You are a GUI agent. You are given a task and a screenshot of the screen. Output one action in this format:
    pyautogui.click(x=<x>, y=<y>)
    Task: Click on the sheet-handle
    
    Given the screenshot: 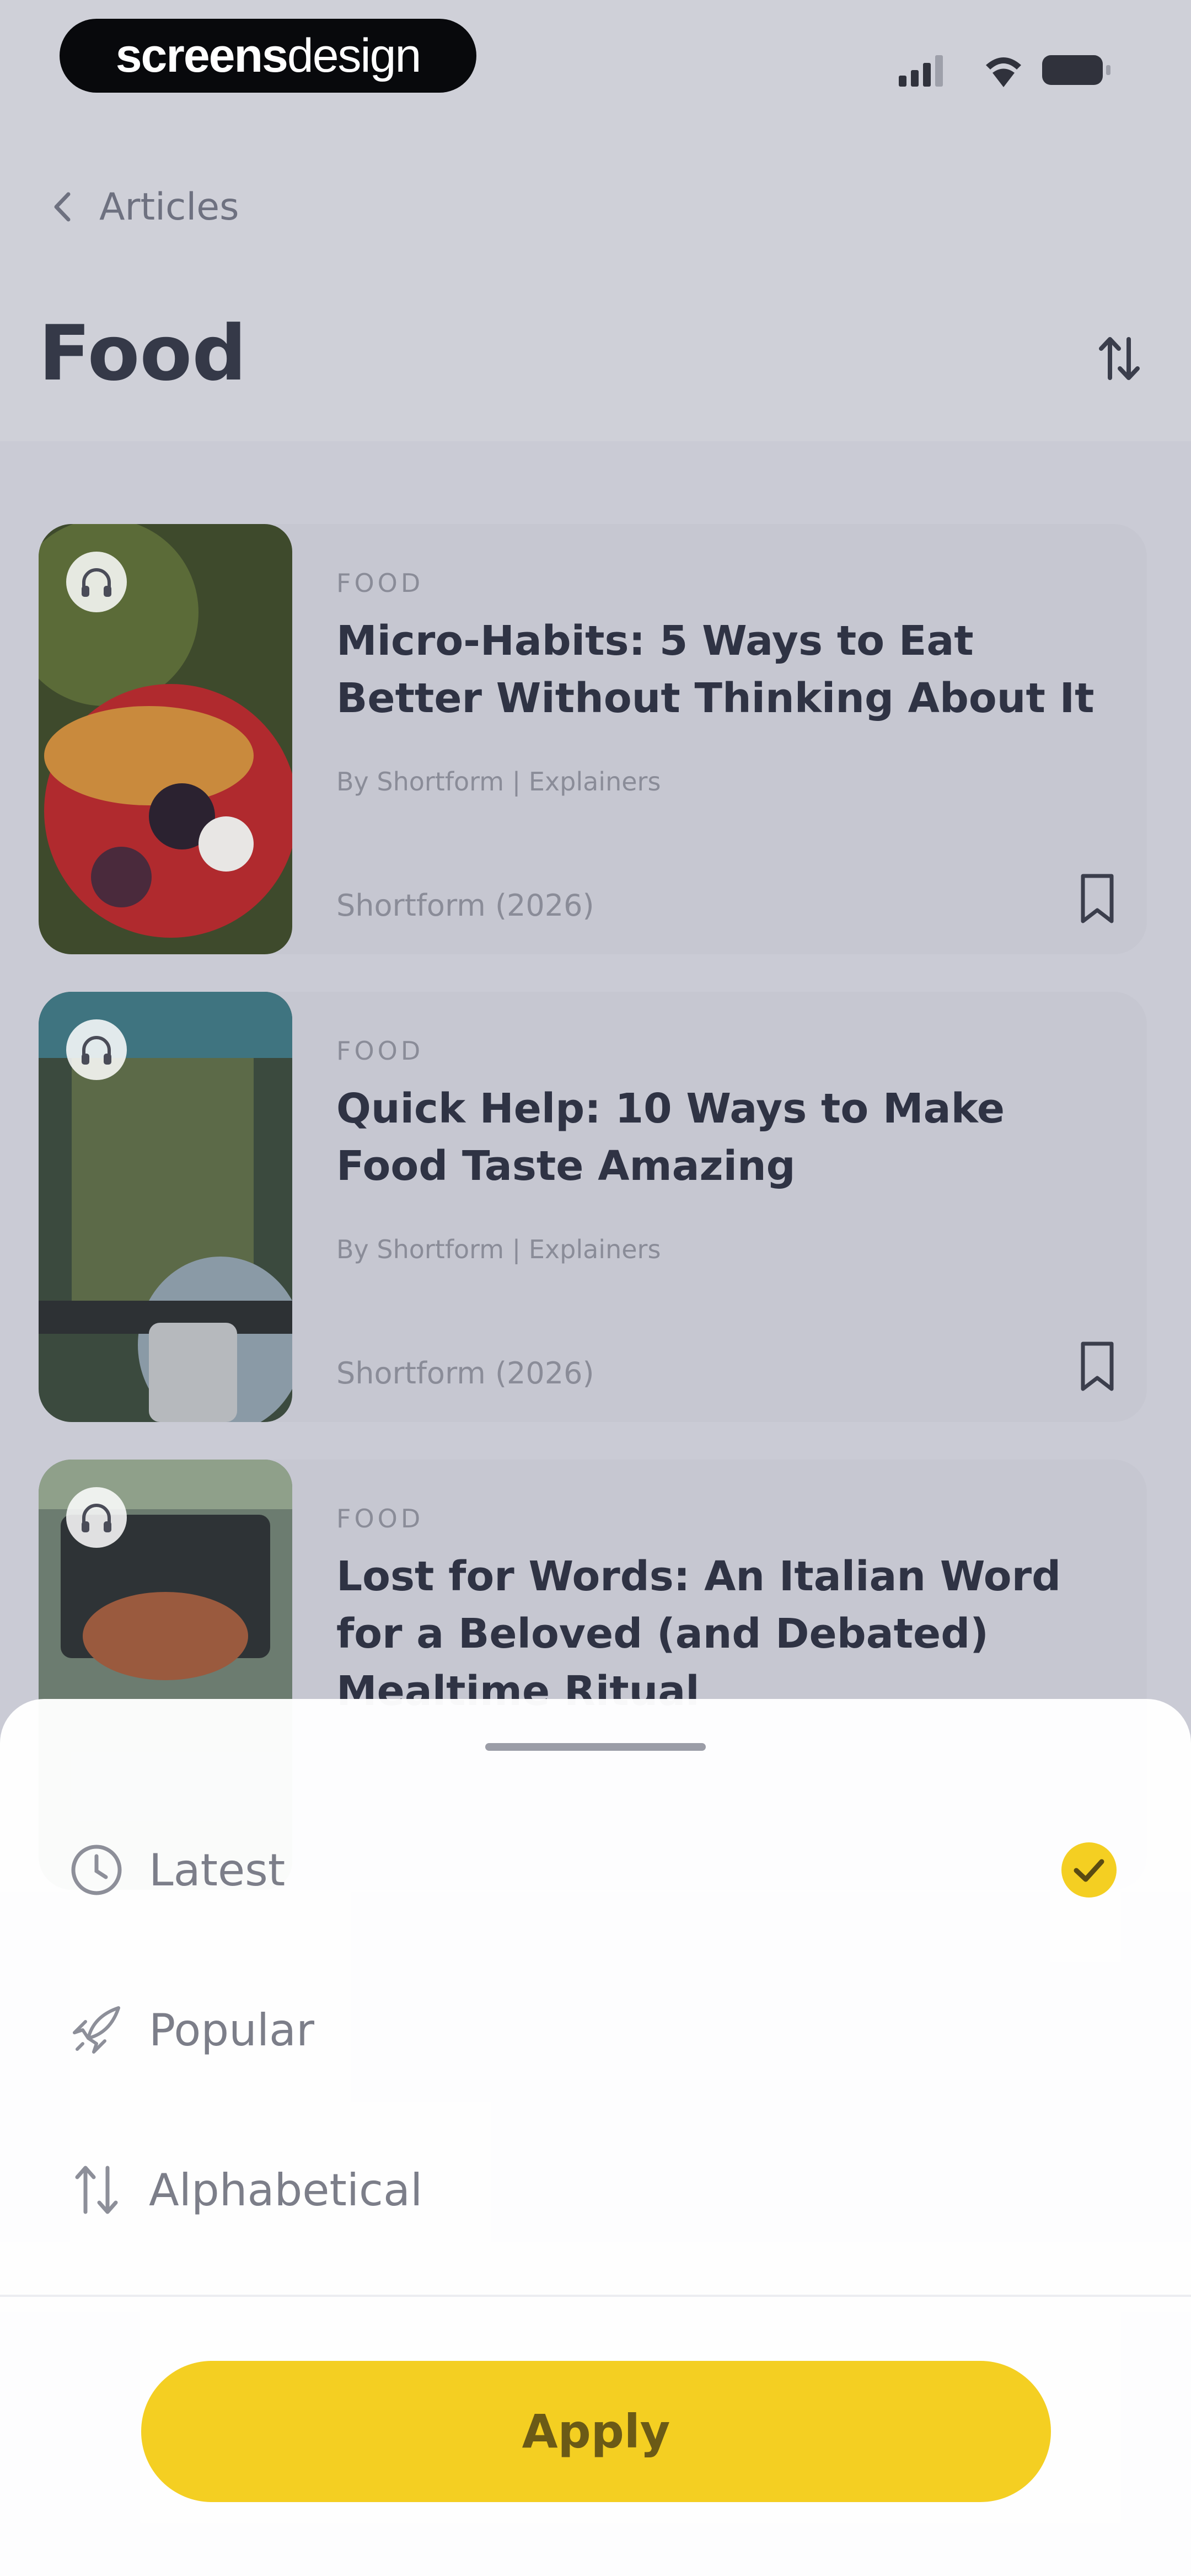 What is the action you would take?
    pyautogui.click(x=595, y=1747)
    